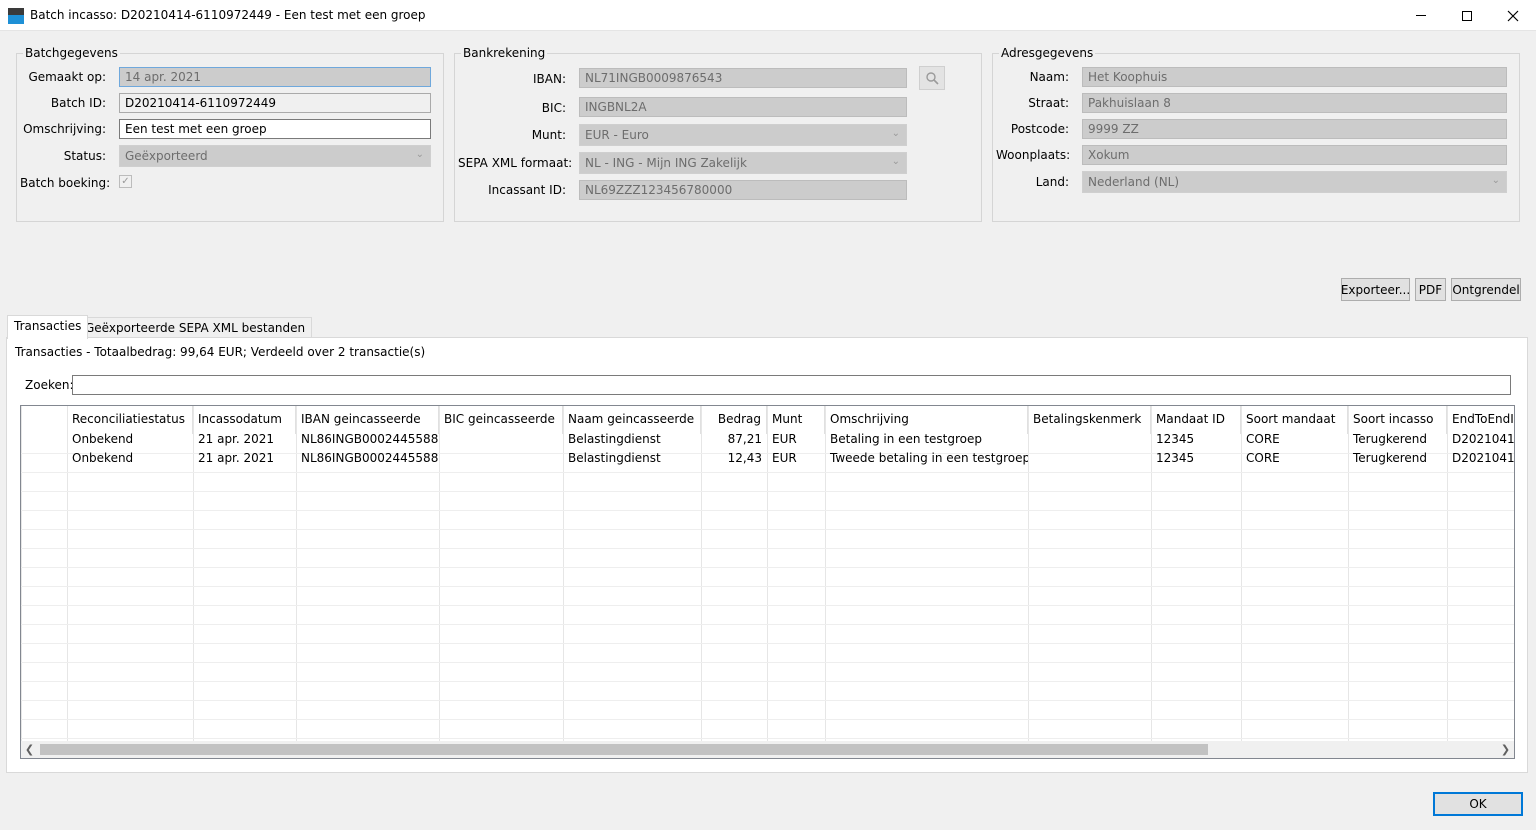  What do you see at coordinates (1048, 103) in the screenshot?
I see `street-label: Straat:` at bounding box center [1048, 103].